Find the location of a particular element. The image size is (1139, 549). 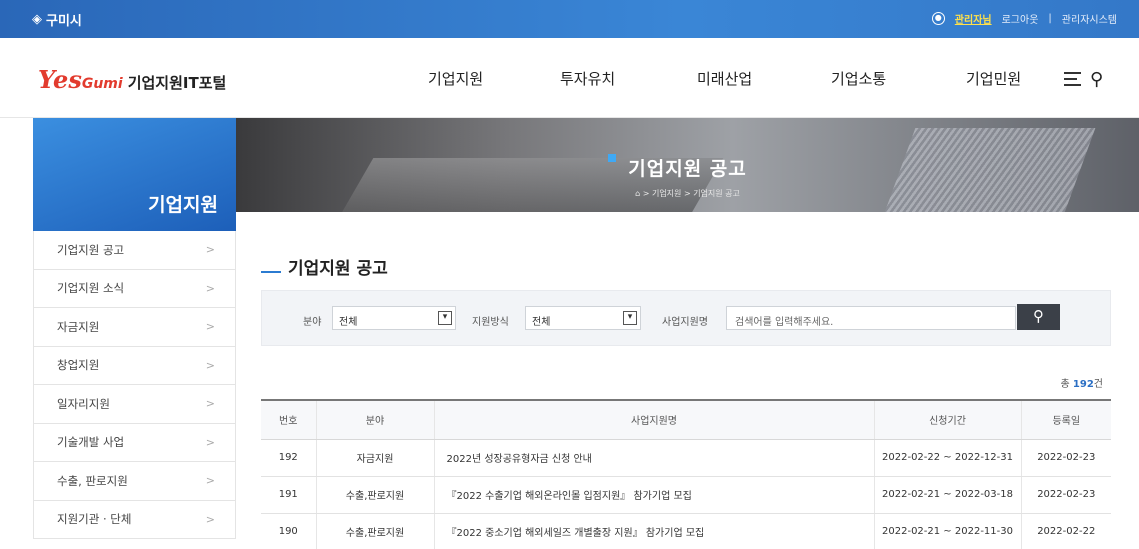

sidebar-item-export: 수출, 판로지원 > is located at coordinates (134, 481).